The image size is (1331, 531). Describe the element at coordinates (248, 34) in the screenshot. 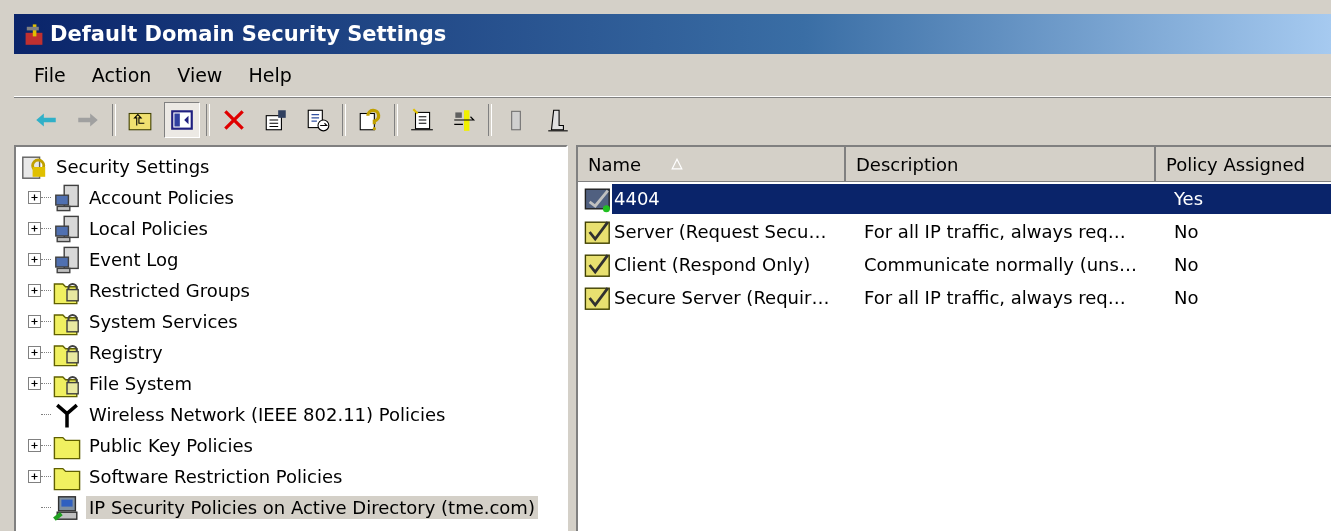

I see `window-title: Default Domain Security Settings` at that location.